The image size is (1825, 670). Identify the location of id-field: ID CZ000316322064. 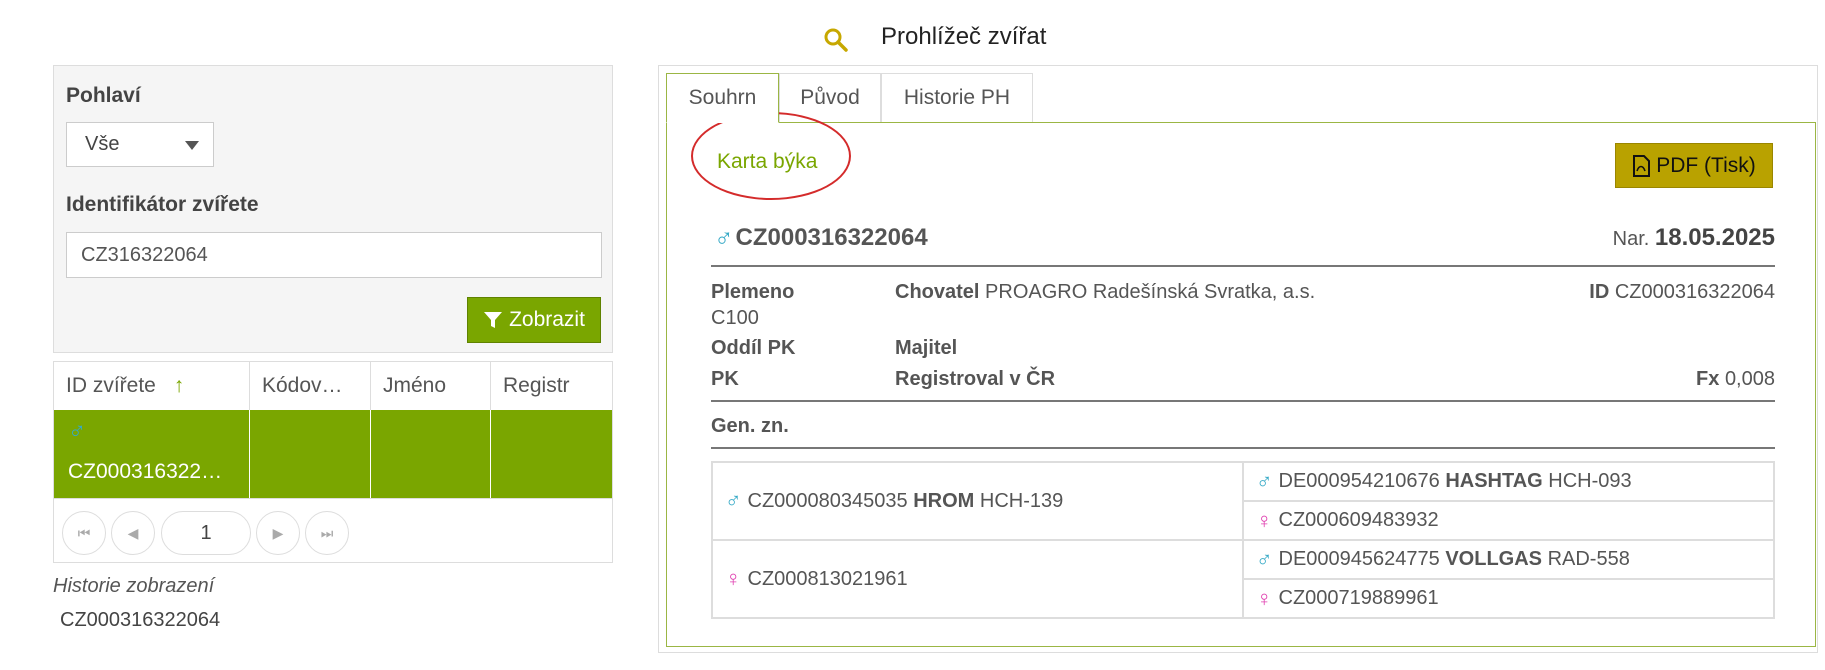
(1682, 292).